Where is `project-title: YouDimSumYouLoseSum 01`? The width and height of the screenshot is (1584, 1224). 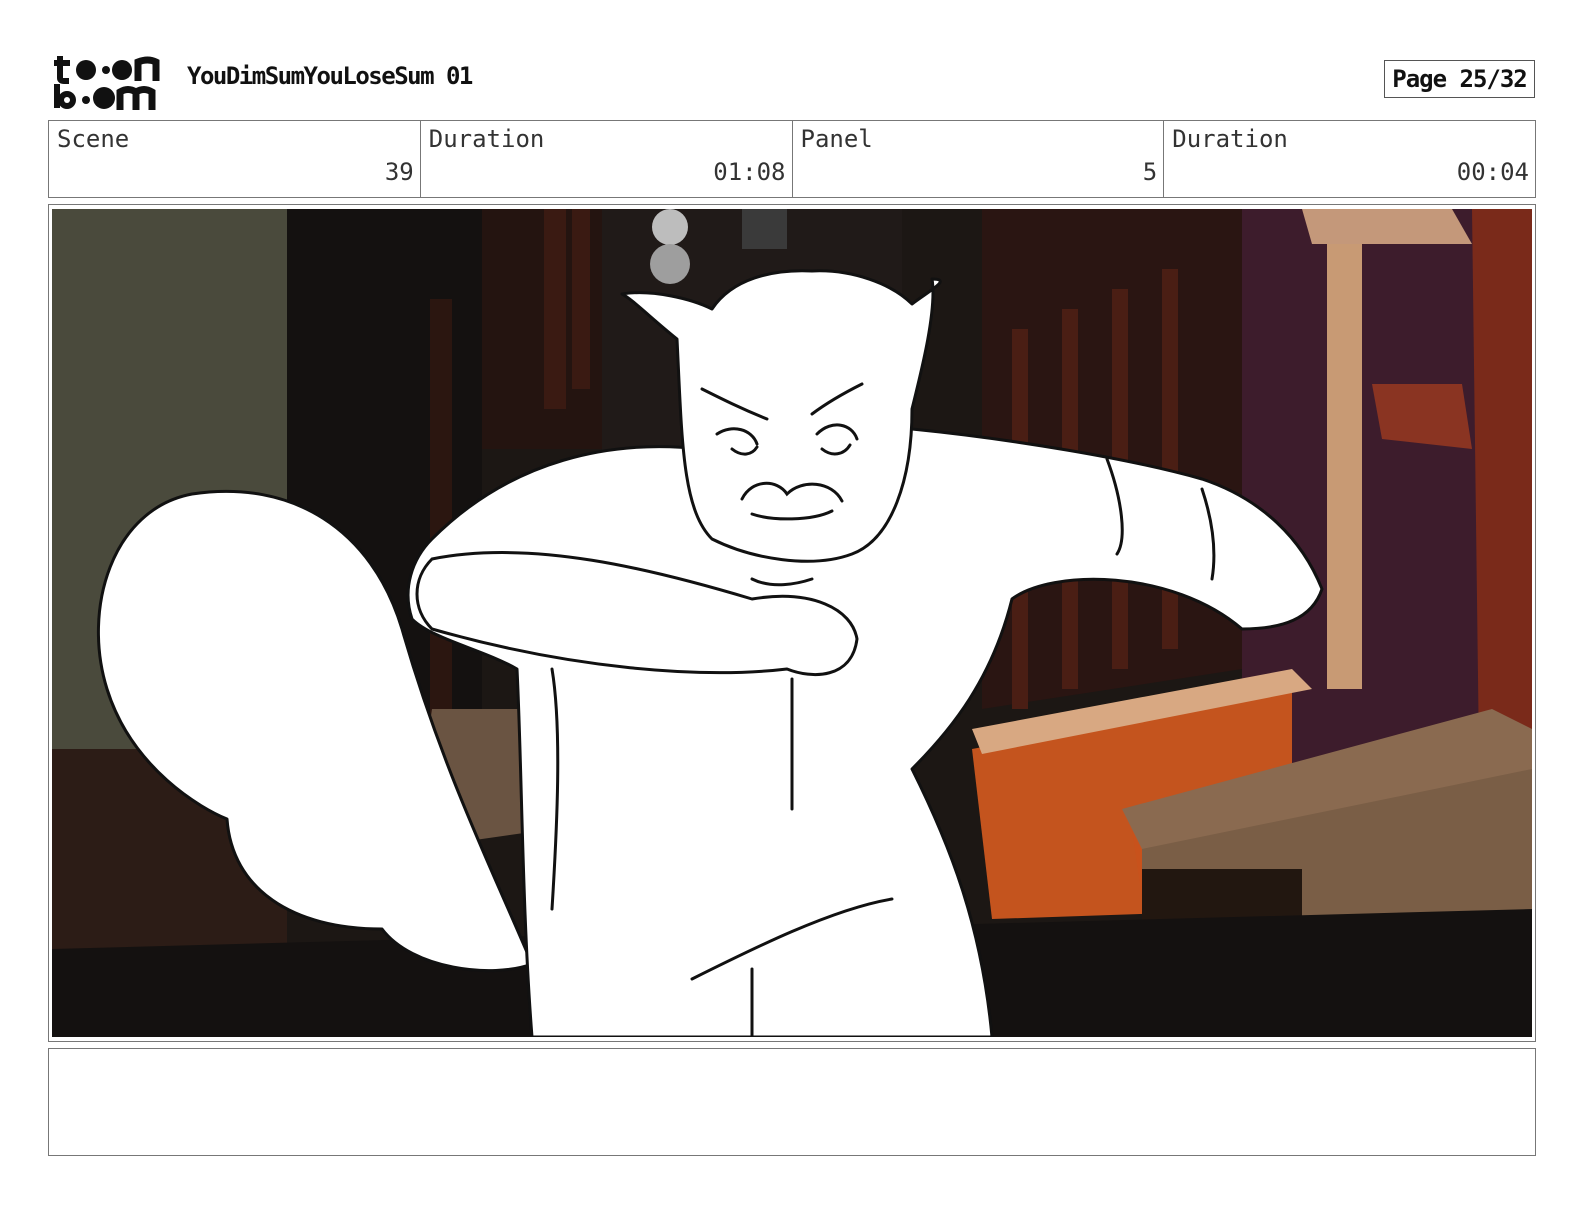 project-title: YouDimSumYouLoseSum 01 is located at coordinates (330, 76).